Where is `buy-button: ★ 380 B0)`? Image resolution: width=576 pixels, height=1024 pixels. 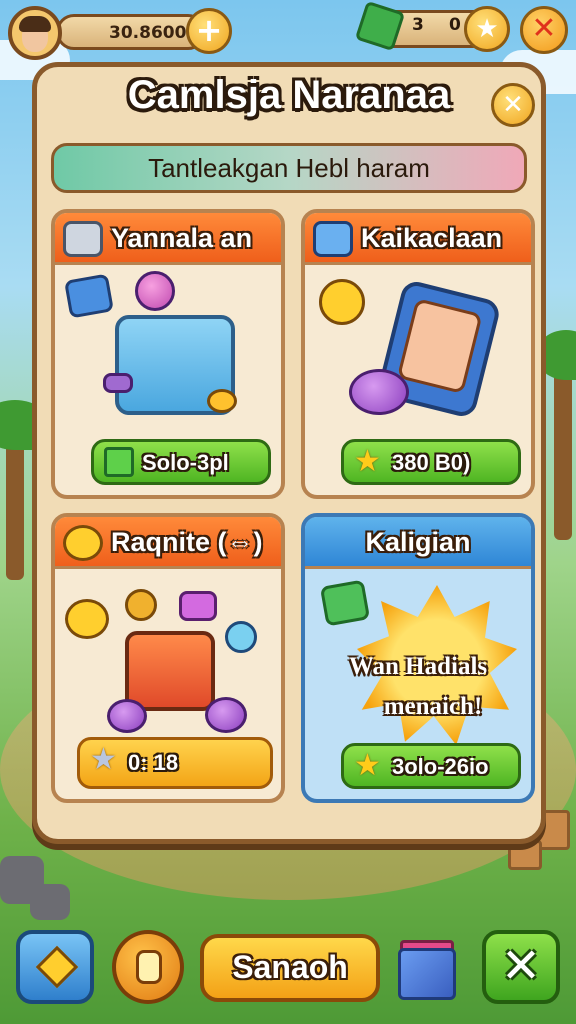 buy-button: ★ 380 B0) is located at coordinates (431, 462).